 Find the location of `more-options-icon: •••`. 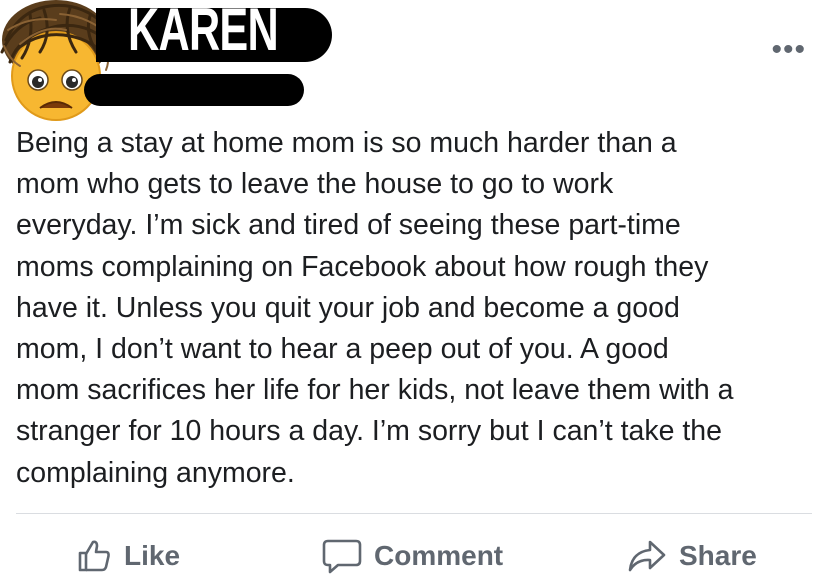

more-options-icon: ••• is located at coordinates (788, 50).